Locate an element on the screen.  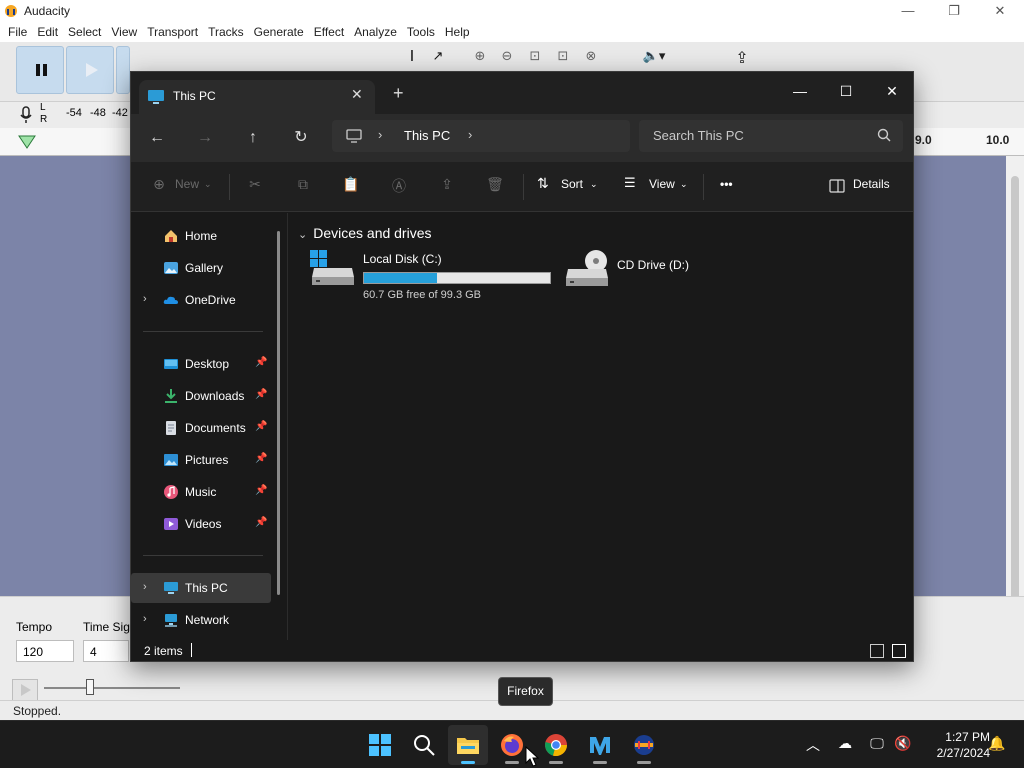
menu-tools: Tools is located at coordinates (422, 32).